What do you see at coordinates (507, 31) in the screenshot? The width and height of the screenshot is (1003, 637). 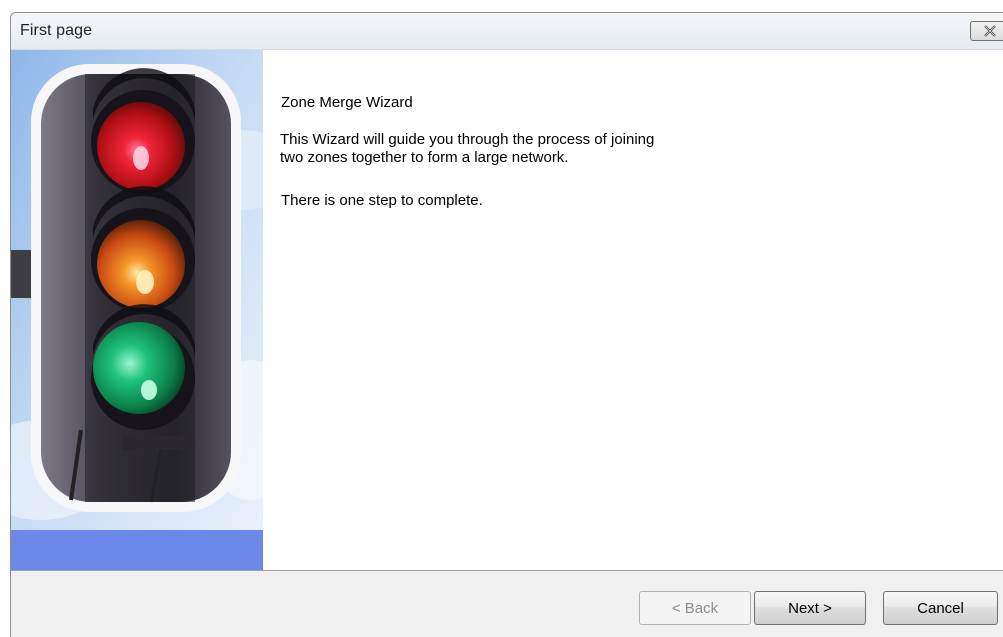 I see `title-bar: First page` at bounding box center [507, 31].